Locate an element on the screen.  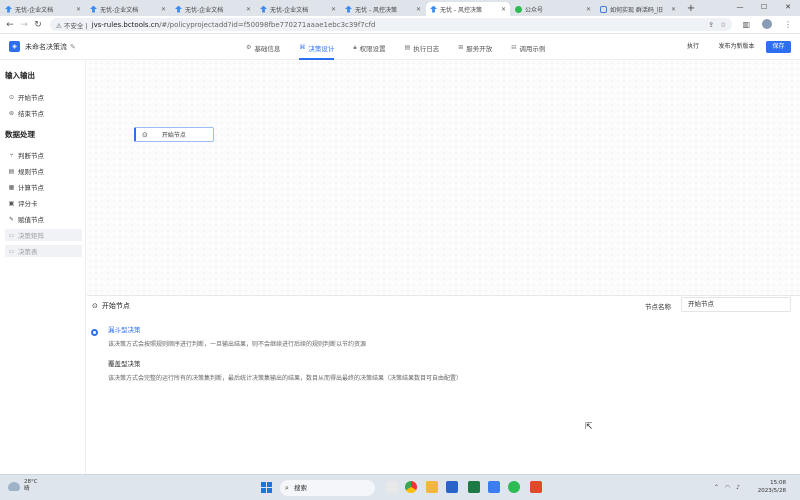
security-warning: ⚠ 不安全 | is located at coordinates (72, 25).